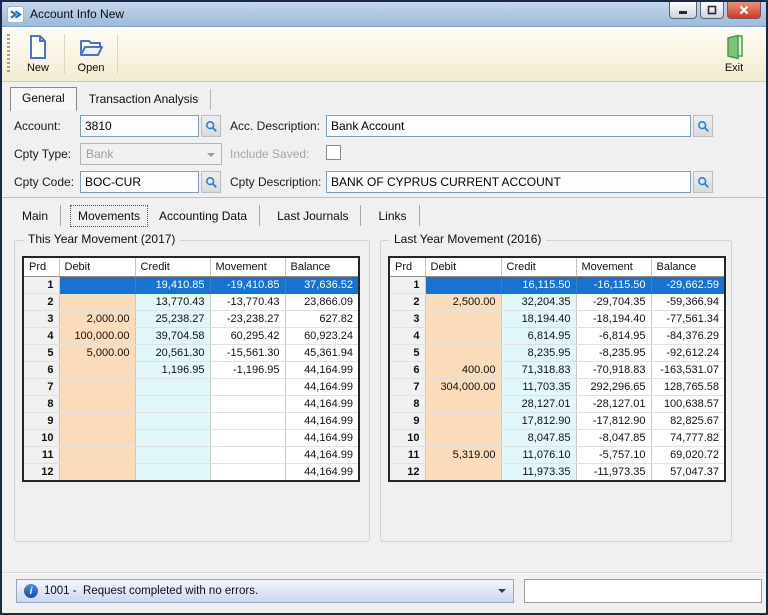  Describe the element at coordinates (539, 370) in the screenshot. I see `cell-credit: 71,318.83` at that location.